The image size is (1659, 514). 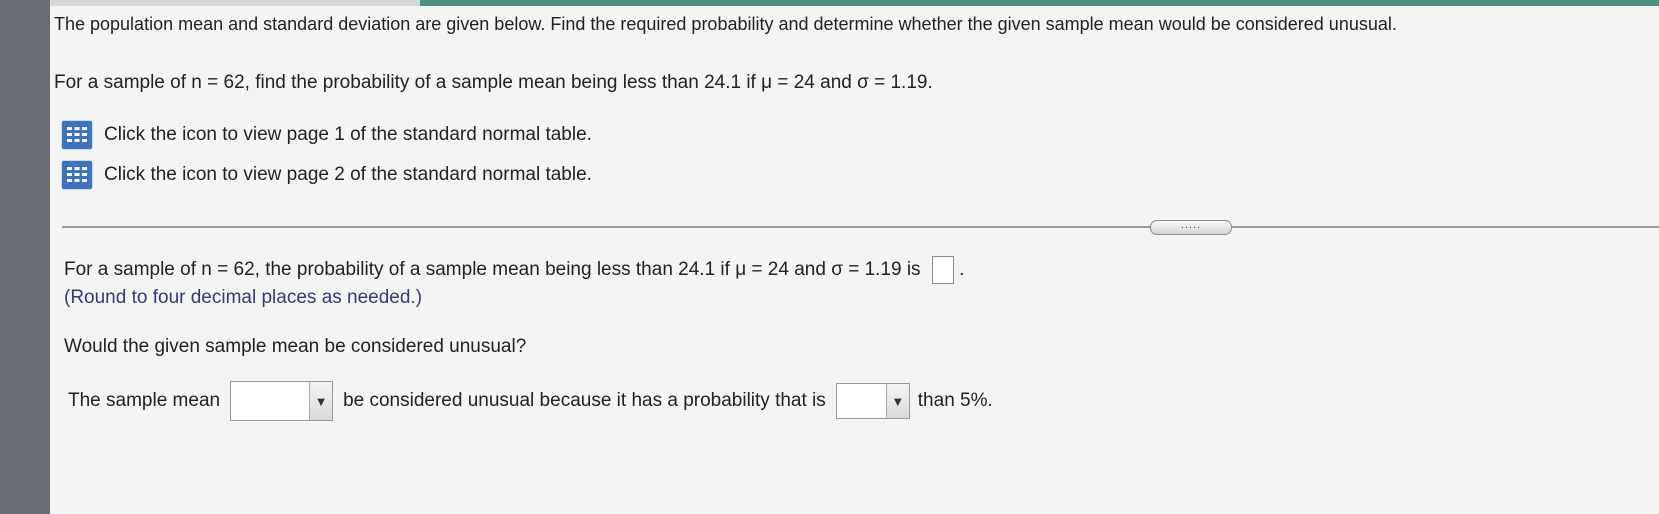 I want to click on conclusion-part1: The sample mean, so click(x=144, y=400).